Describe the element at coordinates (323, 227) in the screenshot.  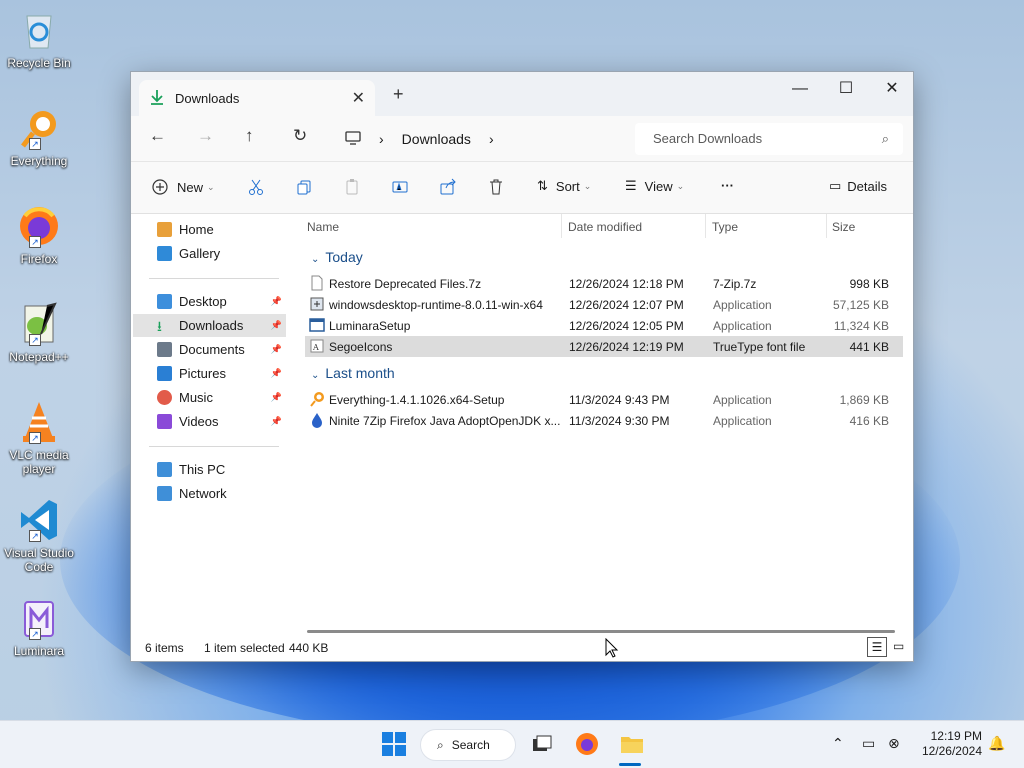
I see `column-header-name: Name` at that location.